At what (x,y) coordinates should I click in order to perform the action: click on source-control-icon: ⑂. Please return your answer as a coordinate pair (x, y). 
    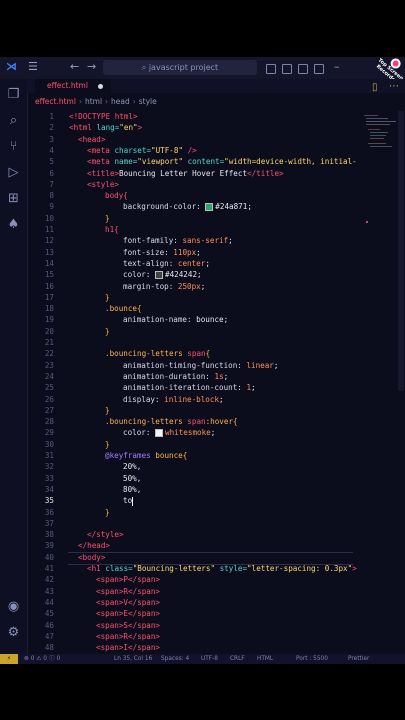
    Looking at the image, I should click on (13, 146).